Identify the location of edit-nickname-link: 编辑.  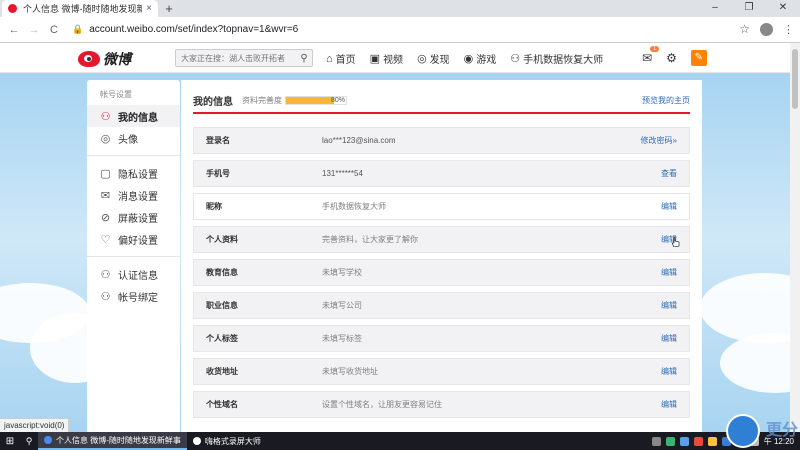
(669, 206).